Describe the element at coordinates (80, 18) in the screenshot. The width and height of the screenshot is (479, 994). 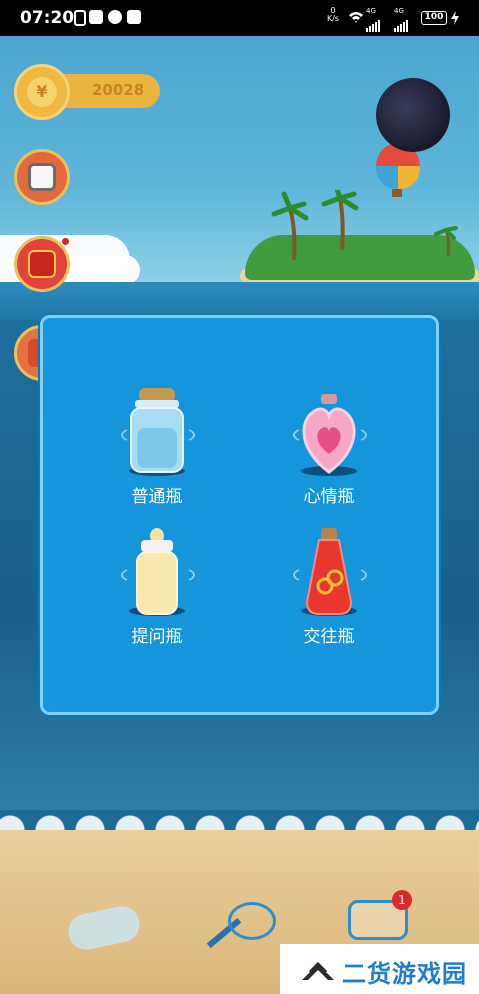
I see `battery-alert-icon` at that location.